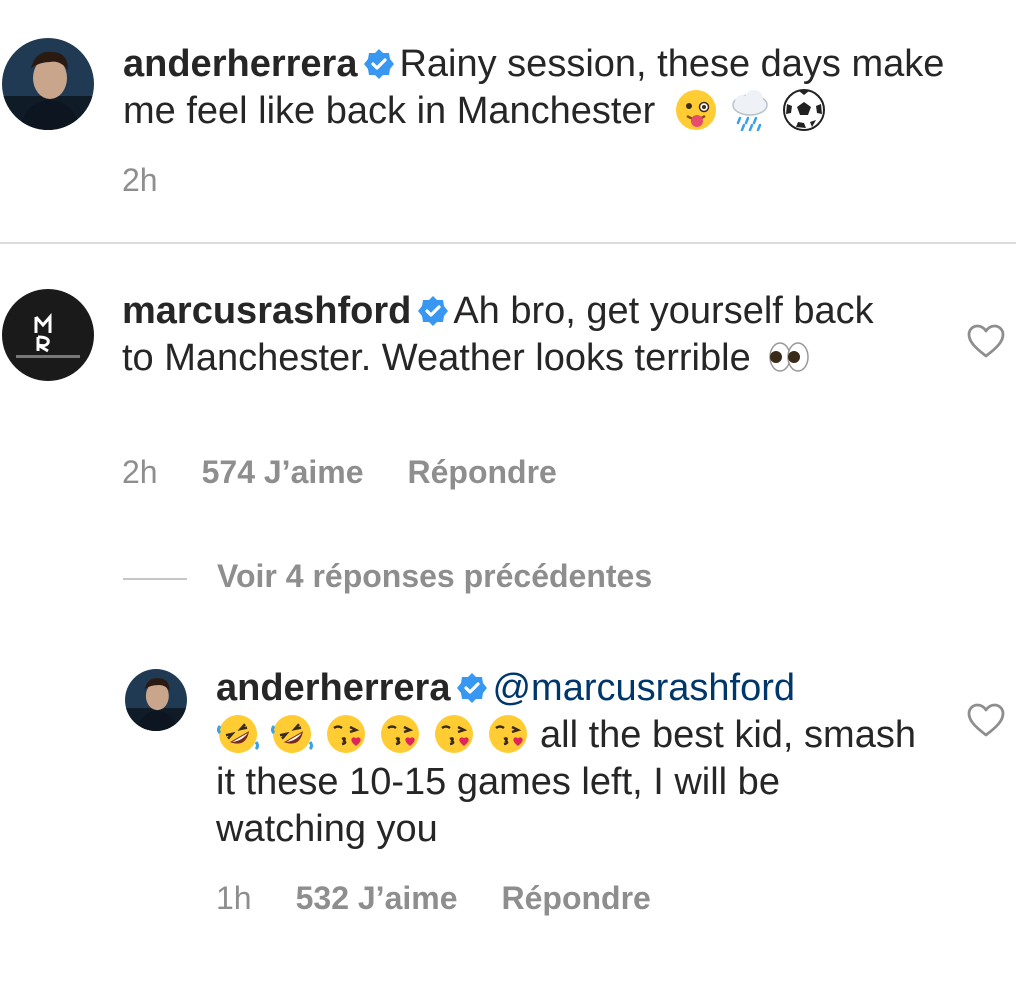 This screenshot has width=1016, height=981. Describe the element at coordinates (789, 357) in the screenshot. I see `eyes-emoji-icon` at that location.